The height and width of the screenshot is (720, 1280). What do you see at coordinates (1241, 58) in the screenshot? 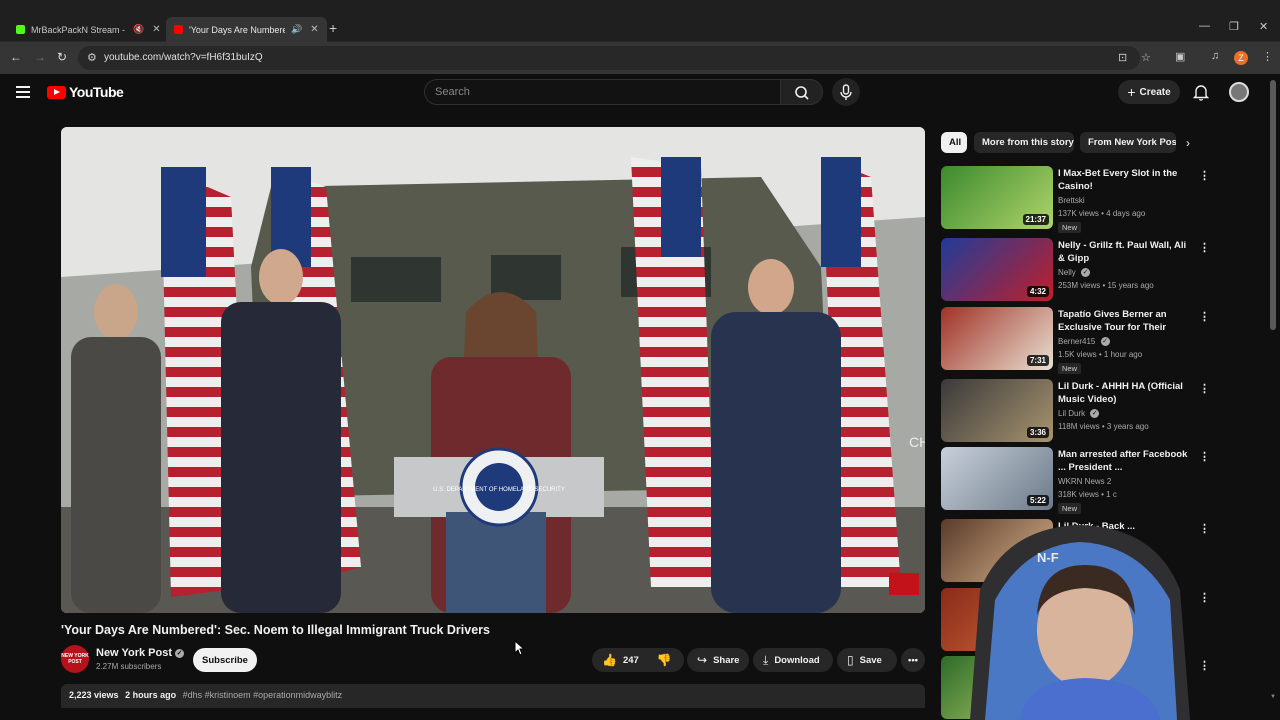
I see `profile-avatar: Z` at bounding box center [1241, 58].